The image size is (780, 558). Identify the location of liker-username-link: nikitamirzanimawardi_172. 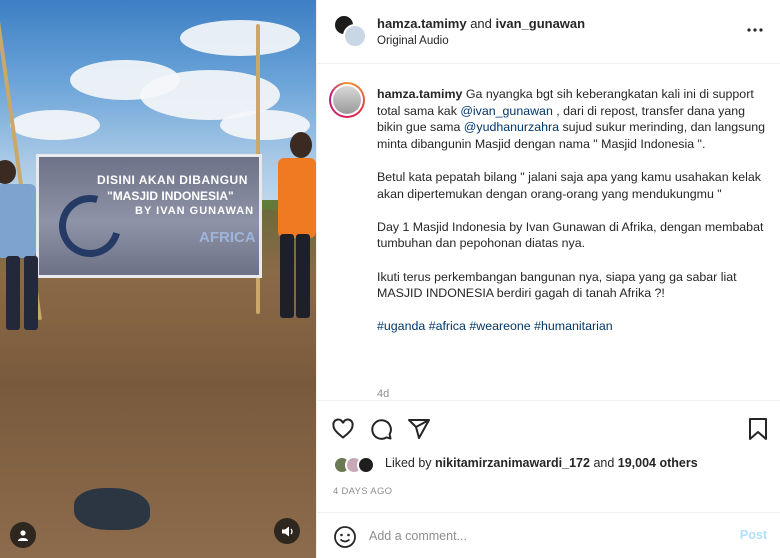
(512, 463).